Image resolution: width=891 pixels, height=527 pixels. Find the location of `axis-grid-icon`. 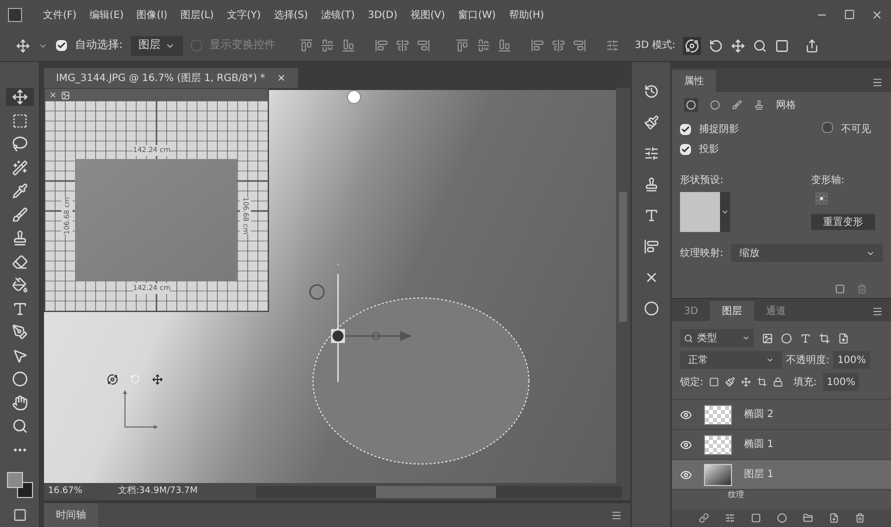

axis-grid-icon is located at coordinates (822, 199).